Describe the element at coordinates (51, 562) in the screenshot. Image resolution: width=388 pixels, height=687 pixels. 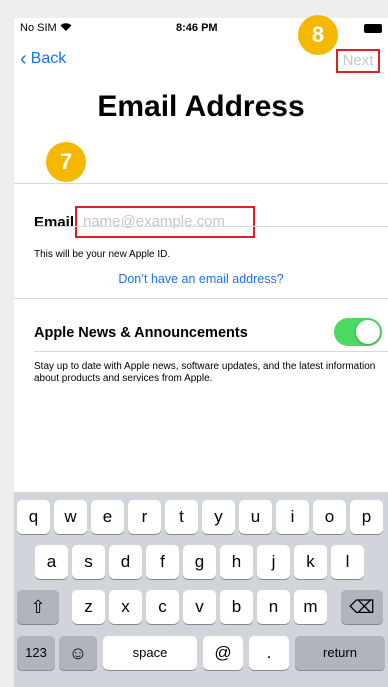
I see `key-a: a` at that location.